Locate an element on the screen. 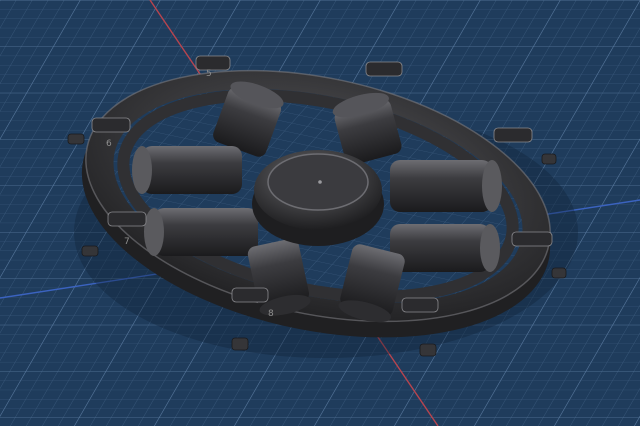 This screenshot has height=426, width=640. rim-label-7: 7 is located at coordinates (127, 242).